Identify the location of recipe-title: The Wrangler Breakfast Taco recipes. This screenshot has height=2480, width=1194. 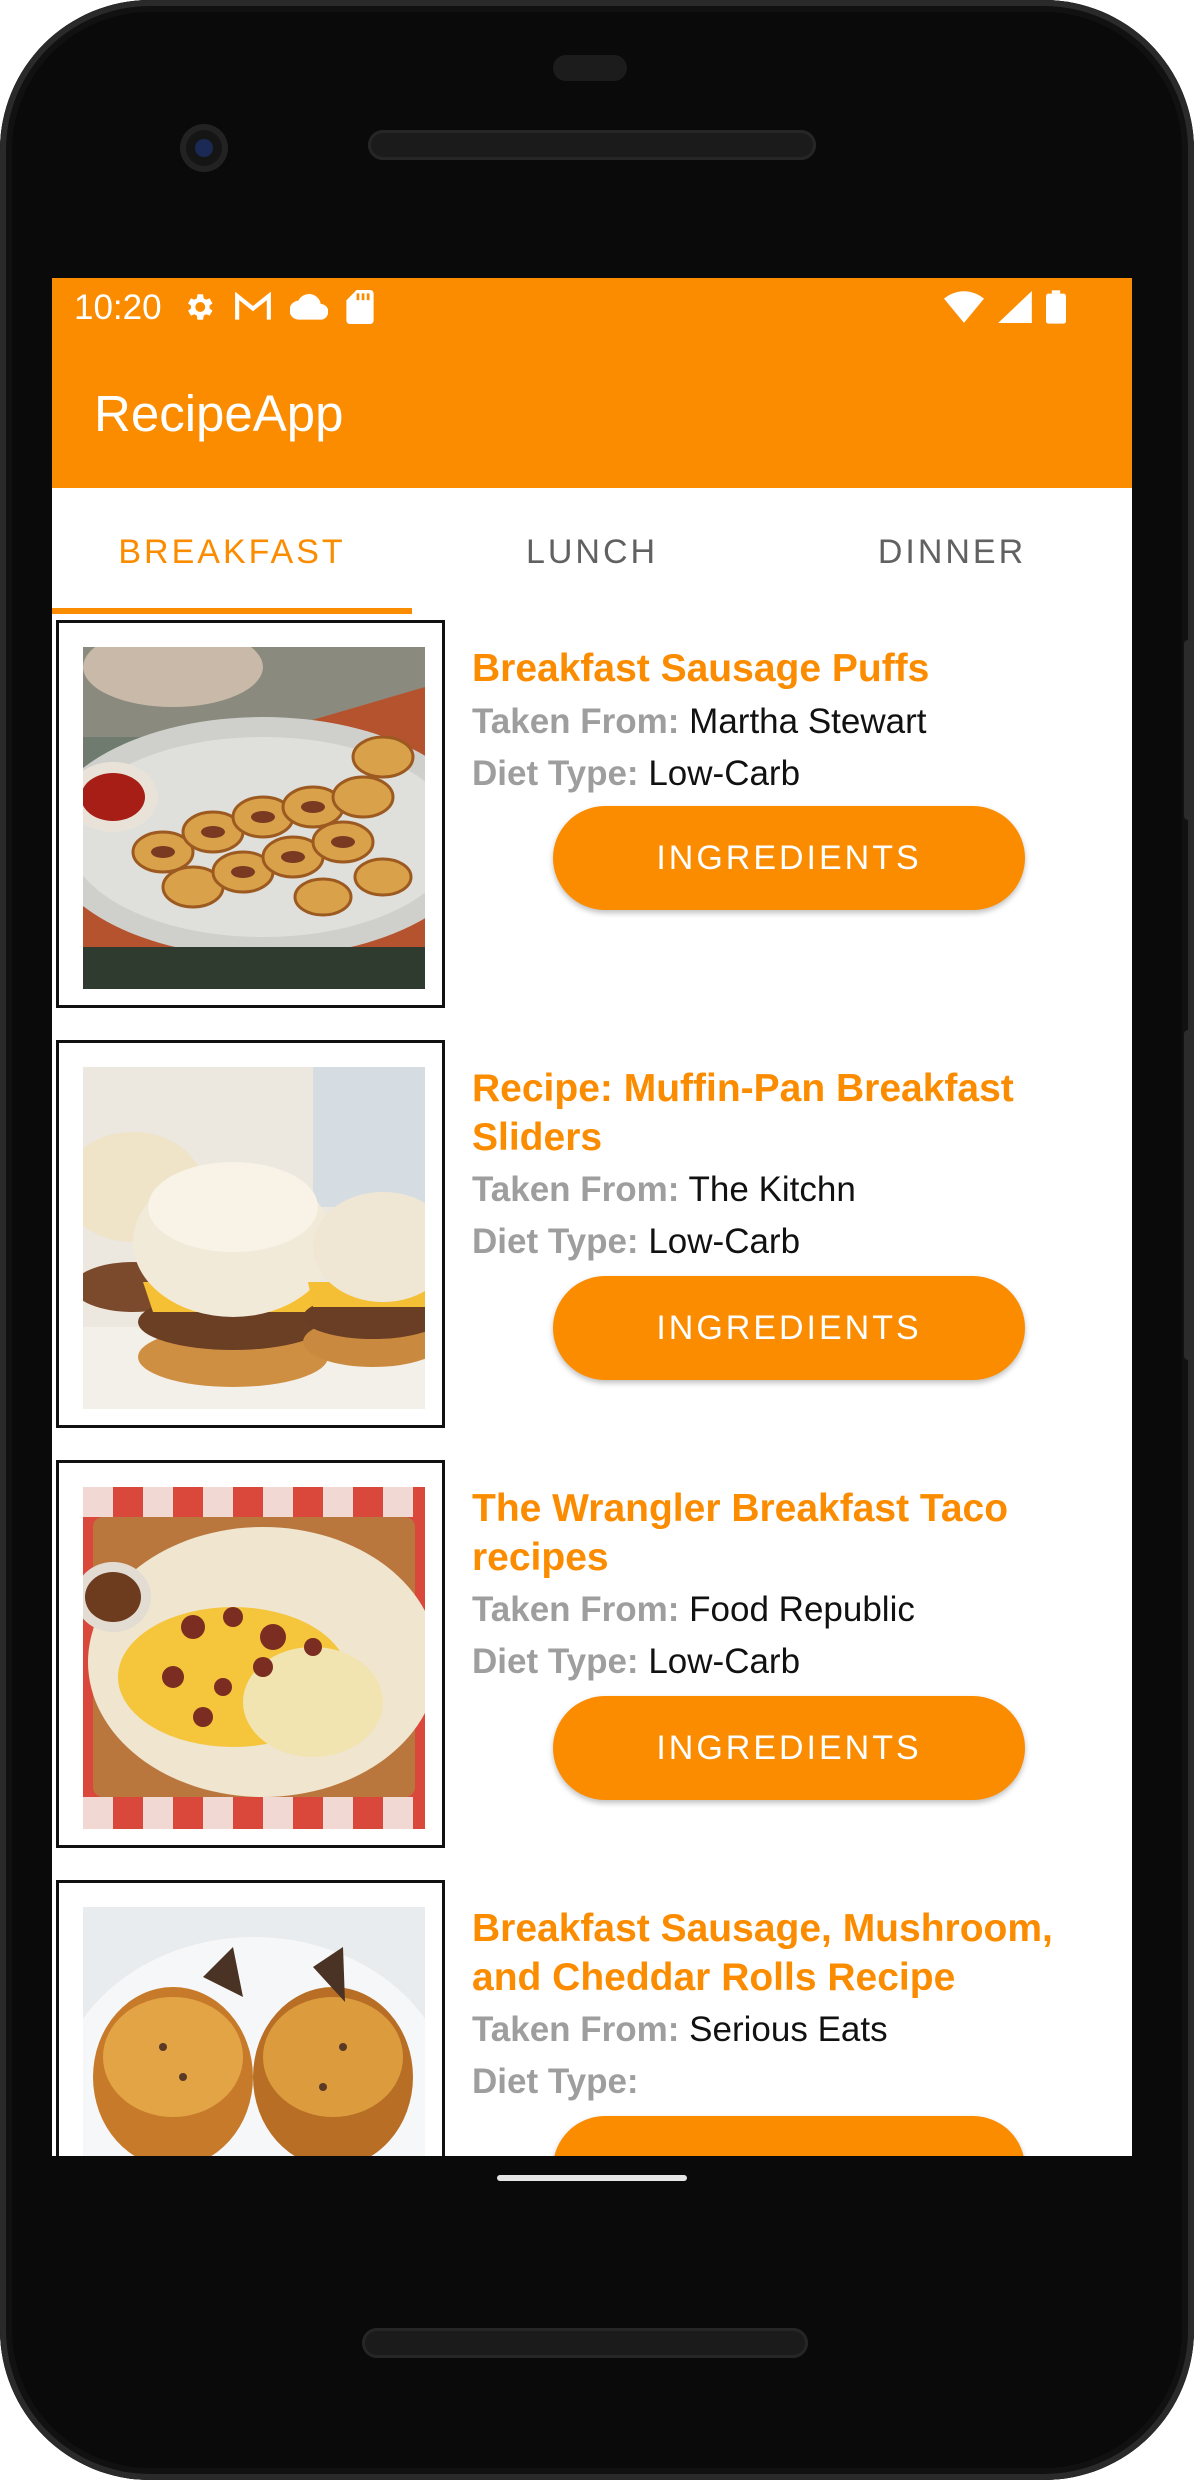
(740, 1533).